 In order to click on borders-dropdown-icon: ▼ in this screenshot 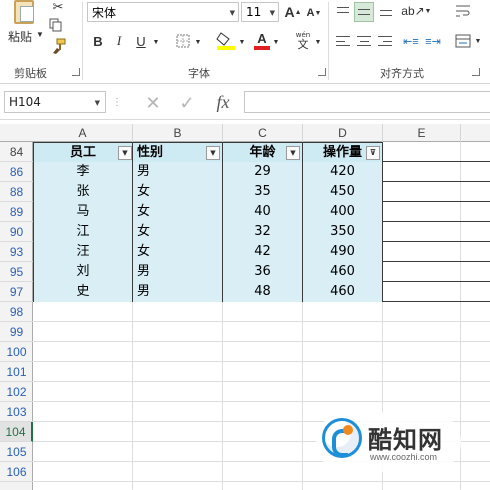, I will do `click(198, 42)`.